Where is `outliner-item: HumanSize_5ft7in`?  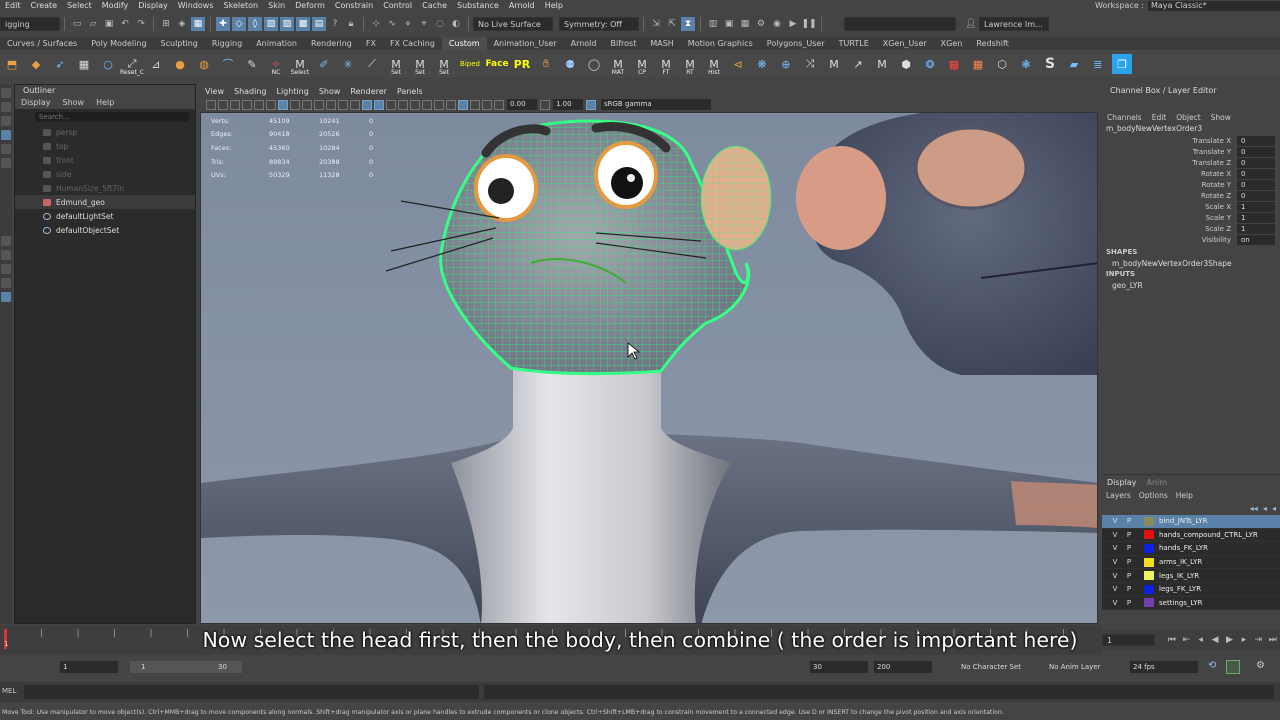
outliner-item: HumanSize_5ft7in is located at coordinates (105, 188).